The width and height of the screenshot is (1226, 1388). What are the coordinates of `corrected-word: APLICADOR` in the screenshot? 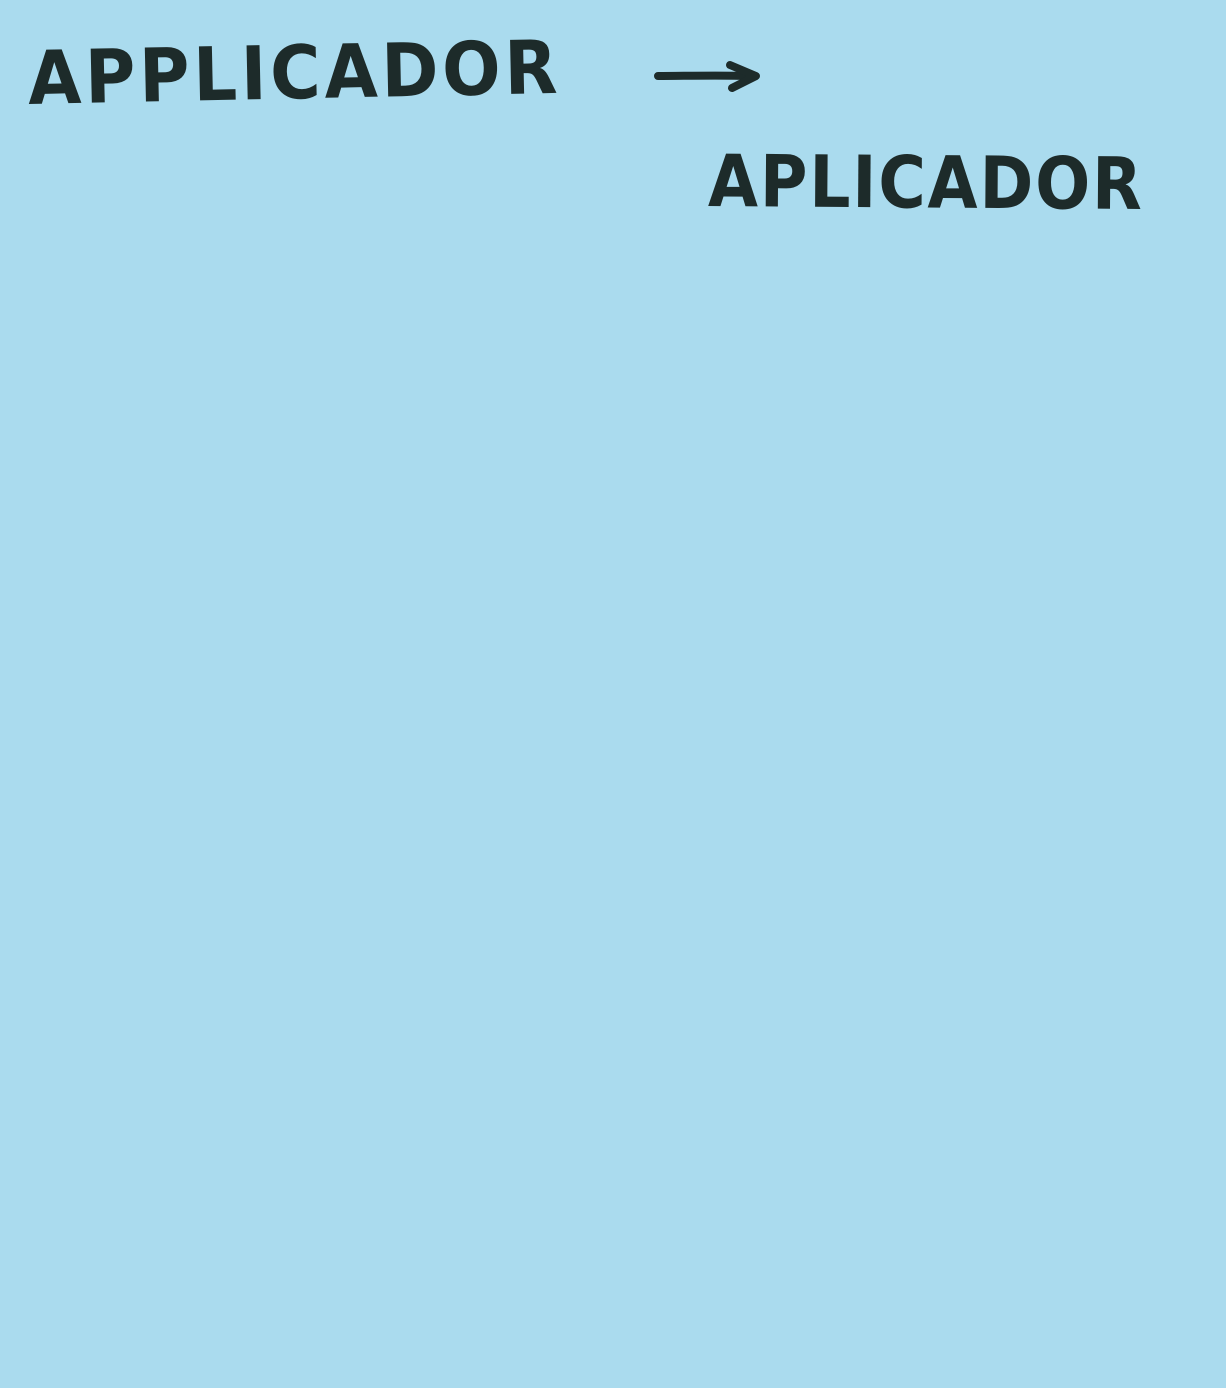 It's located at (926, 183).